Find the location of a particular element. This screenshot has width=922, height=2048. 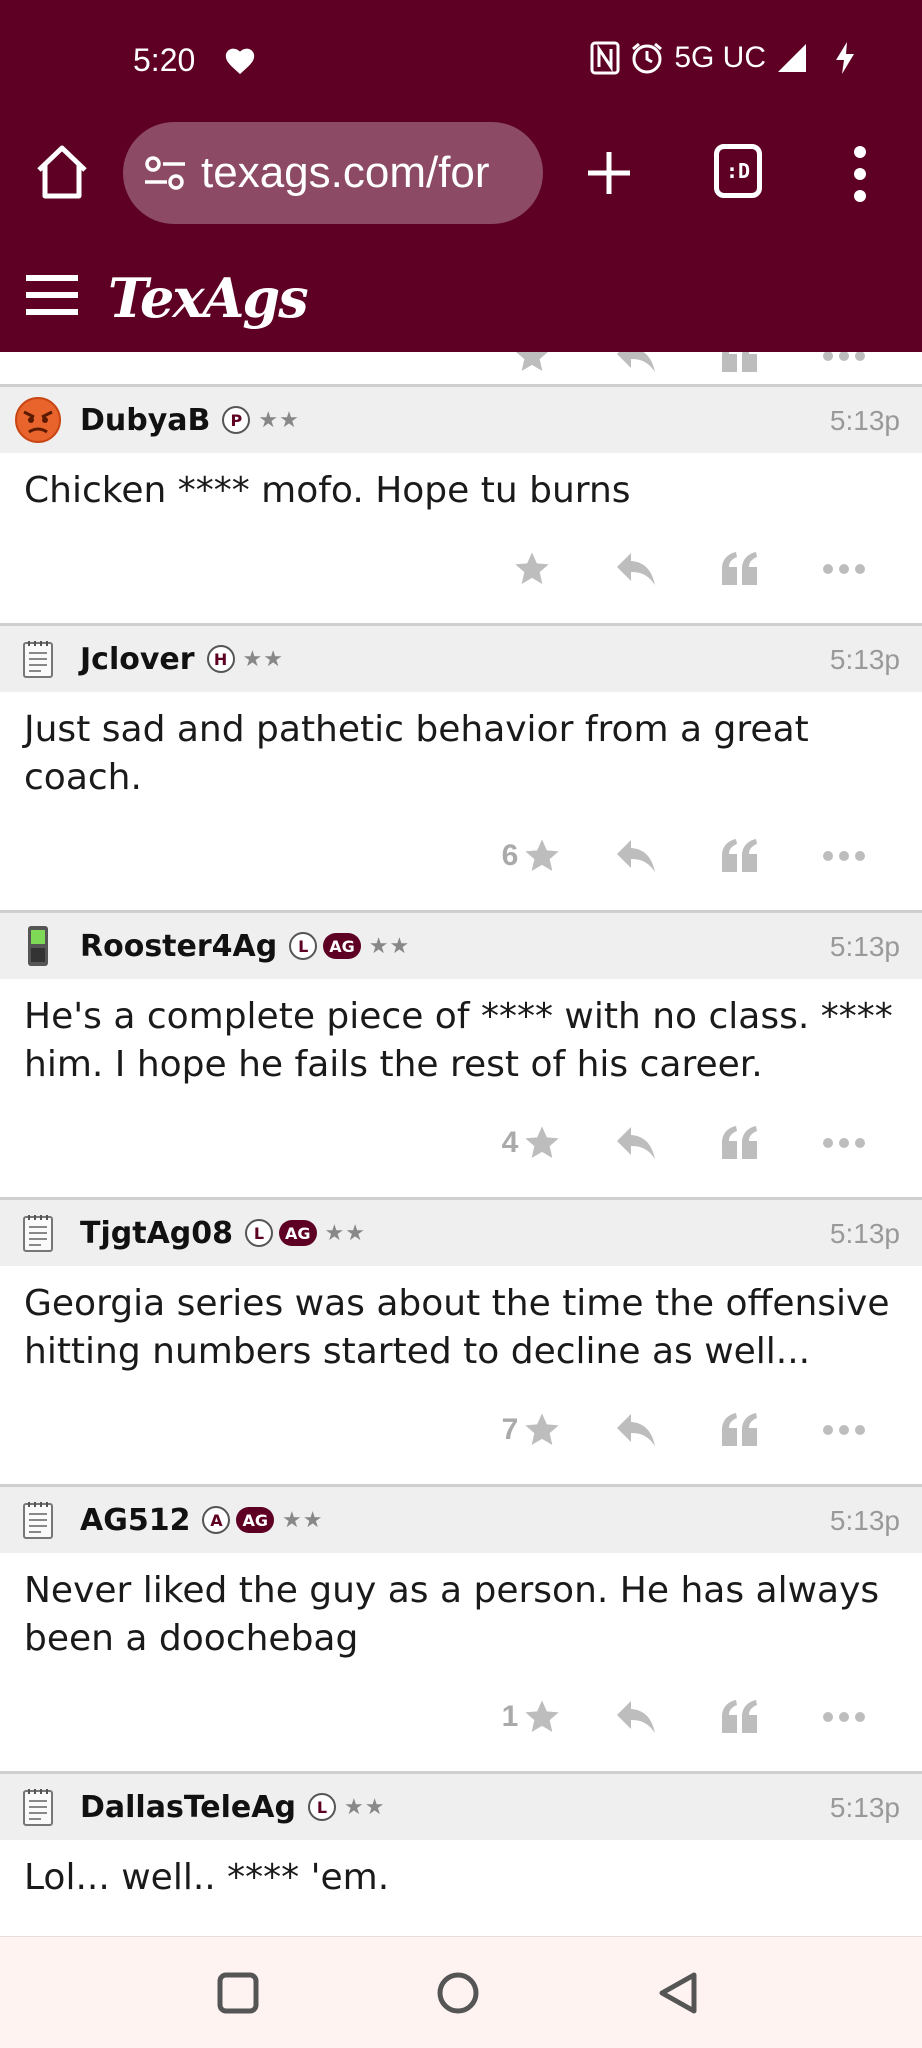

username: AG512 is located at coordinates (135, 1520).